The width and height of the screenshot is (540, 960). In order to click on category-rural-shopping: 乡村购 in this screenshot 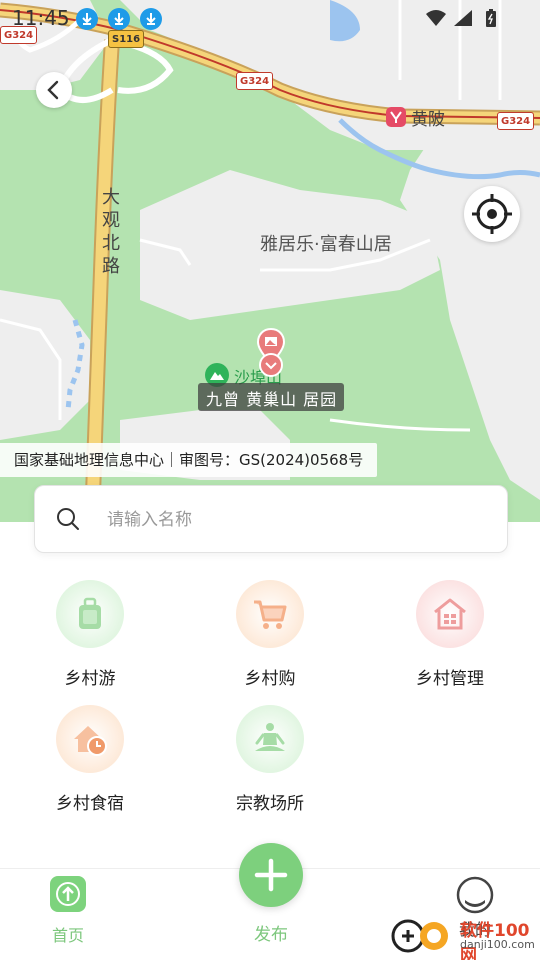, I will do `click(270, 640)`.